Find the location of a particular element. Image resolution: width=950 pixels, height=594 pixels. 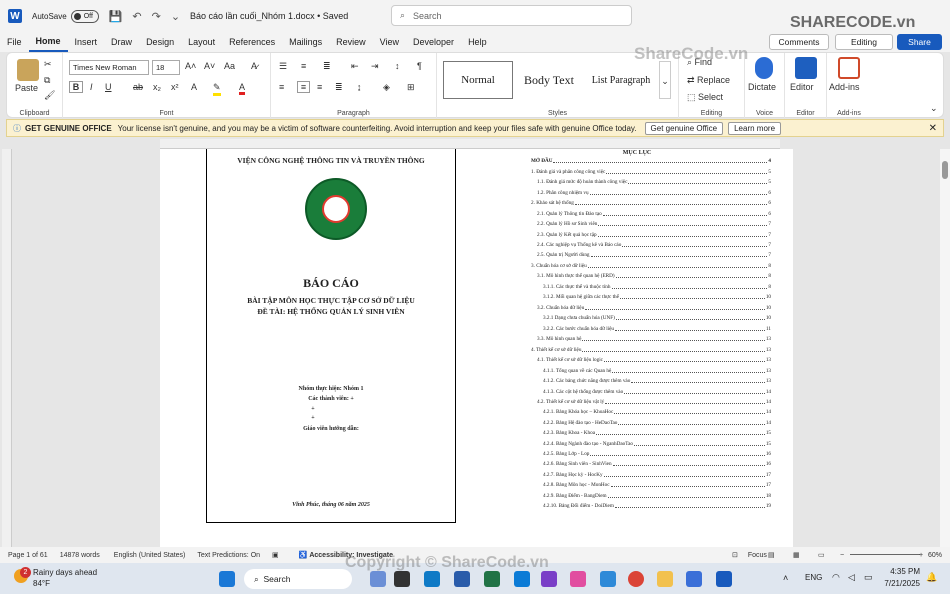

toc-entry: 4. Thiết kế cơ sở dữ liệu 13 is located at coordinates (651, 350).